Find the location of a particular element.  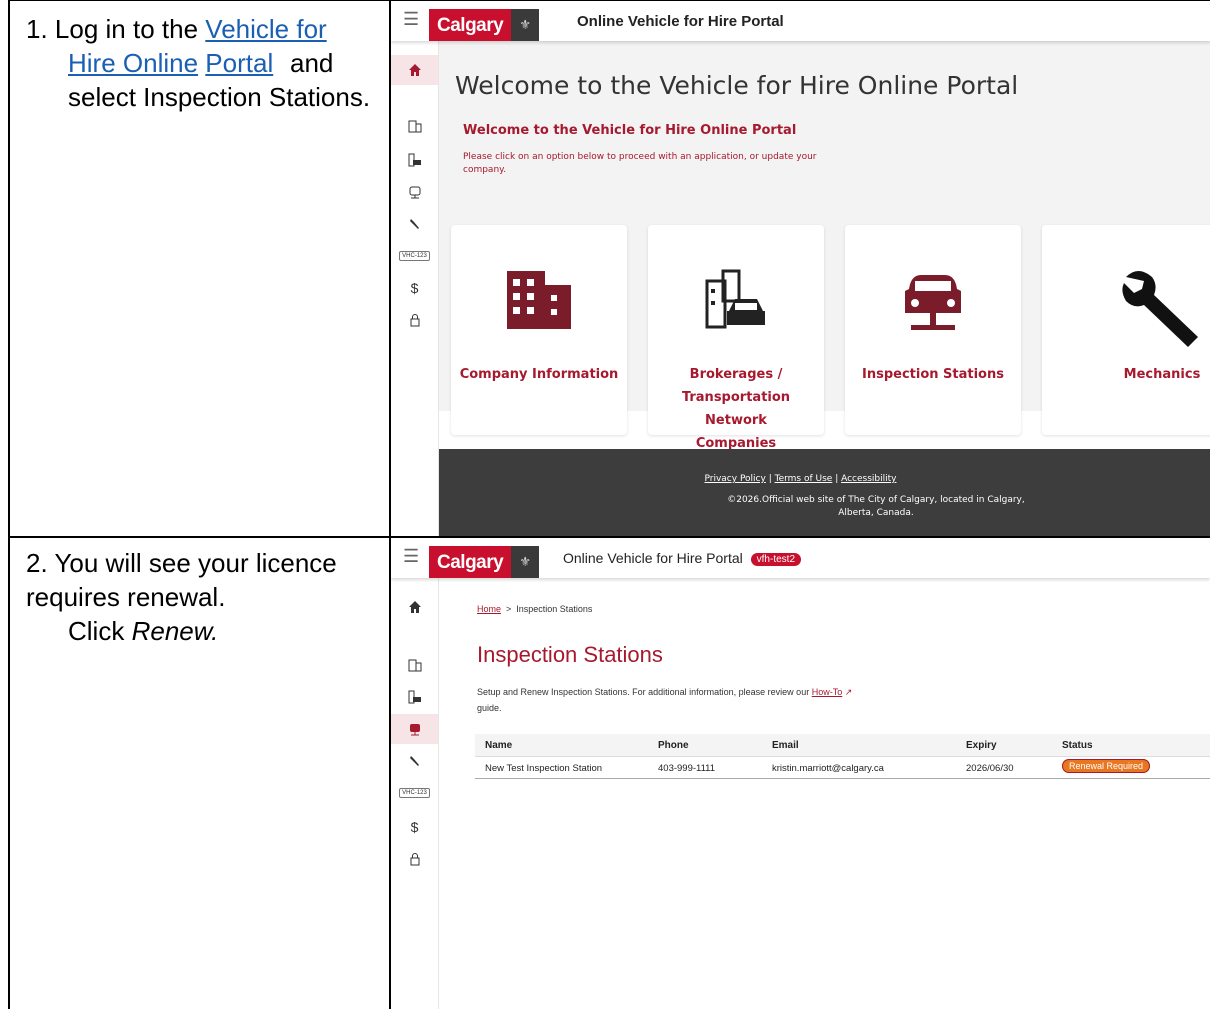

company-information-card: Company Information is located at coordinates (539, 330).